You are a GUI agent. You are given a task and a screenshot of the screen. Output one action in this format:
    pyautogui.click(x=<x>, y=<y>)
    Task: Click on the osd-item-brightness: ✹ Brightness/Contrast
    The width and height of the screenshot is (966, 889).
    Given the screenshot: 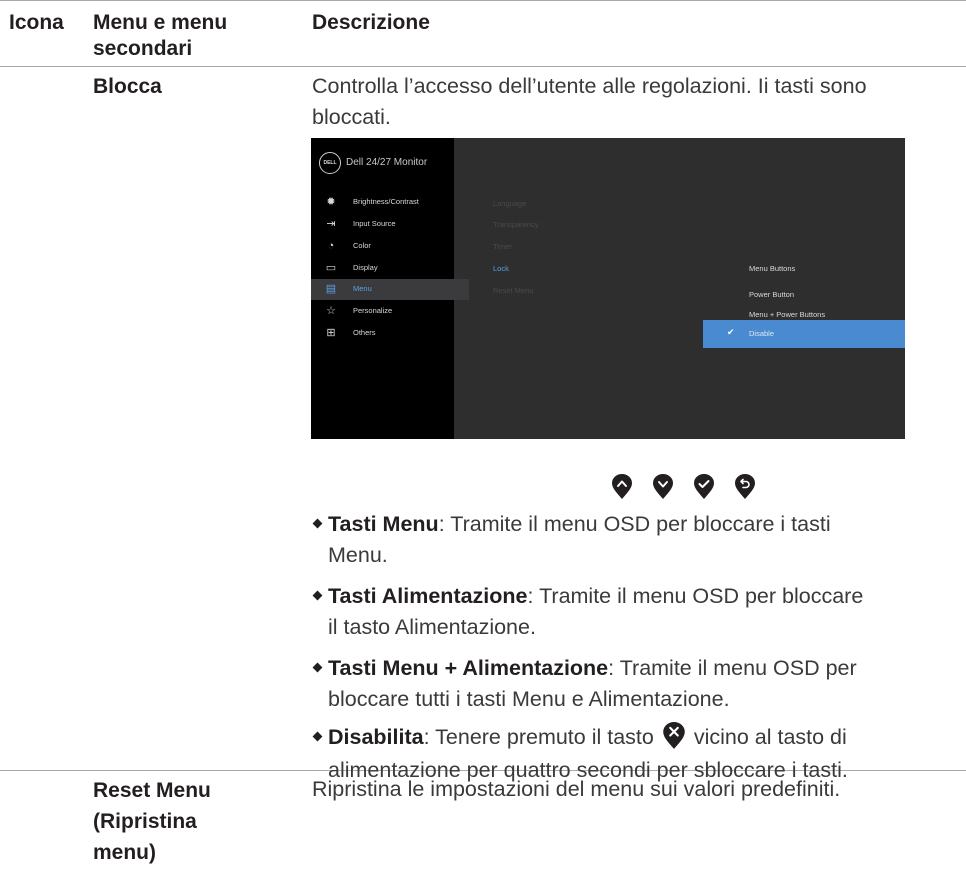 What is the action you would take?
    pyautogui.click(x=382, y=202)
    